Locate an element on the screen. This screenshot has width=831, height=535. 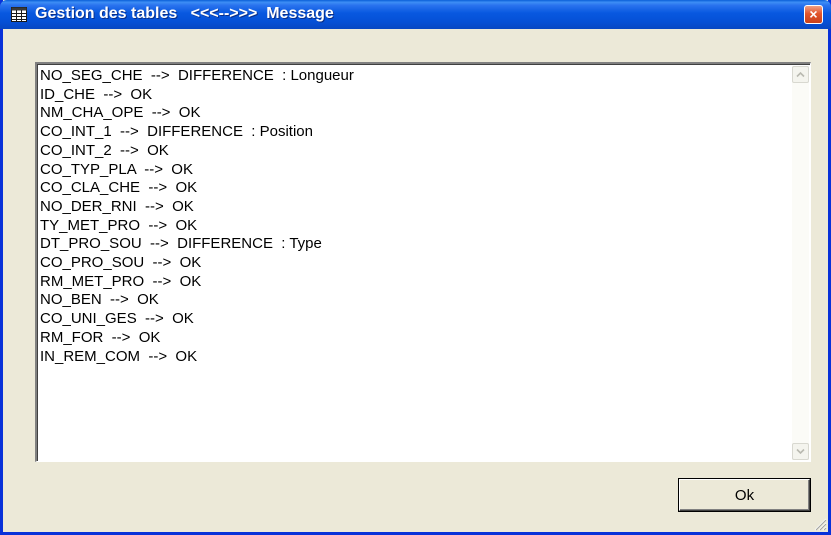
message-line: NO_DER_RNI --> OK is located at coordinates (117, 206).